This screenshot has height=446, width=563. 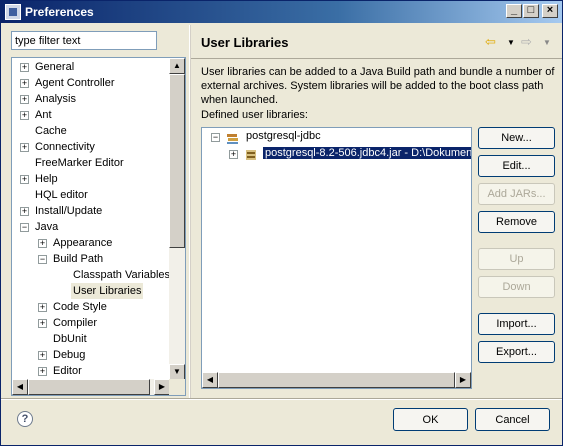 What do you see at coordinates (46, 227) in the screenshot?
I see `tree-item-label: Java` at bounding box center [46, 227].